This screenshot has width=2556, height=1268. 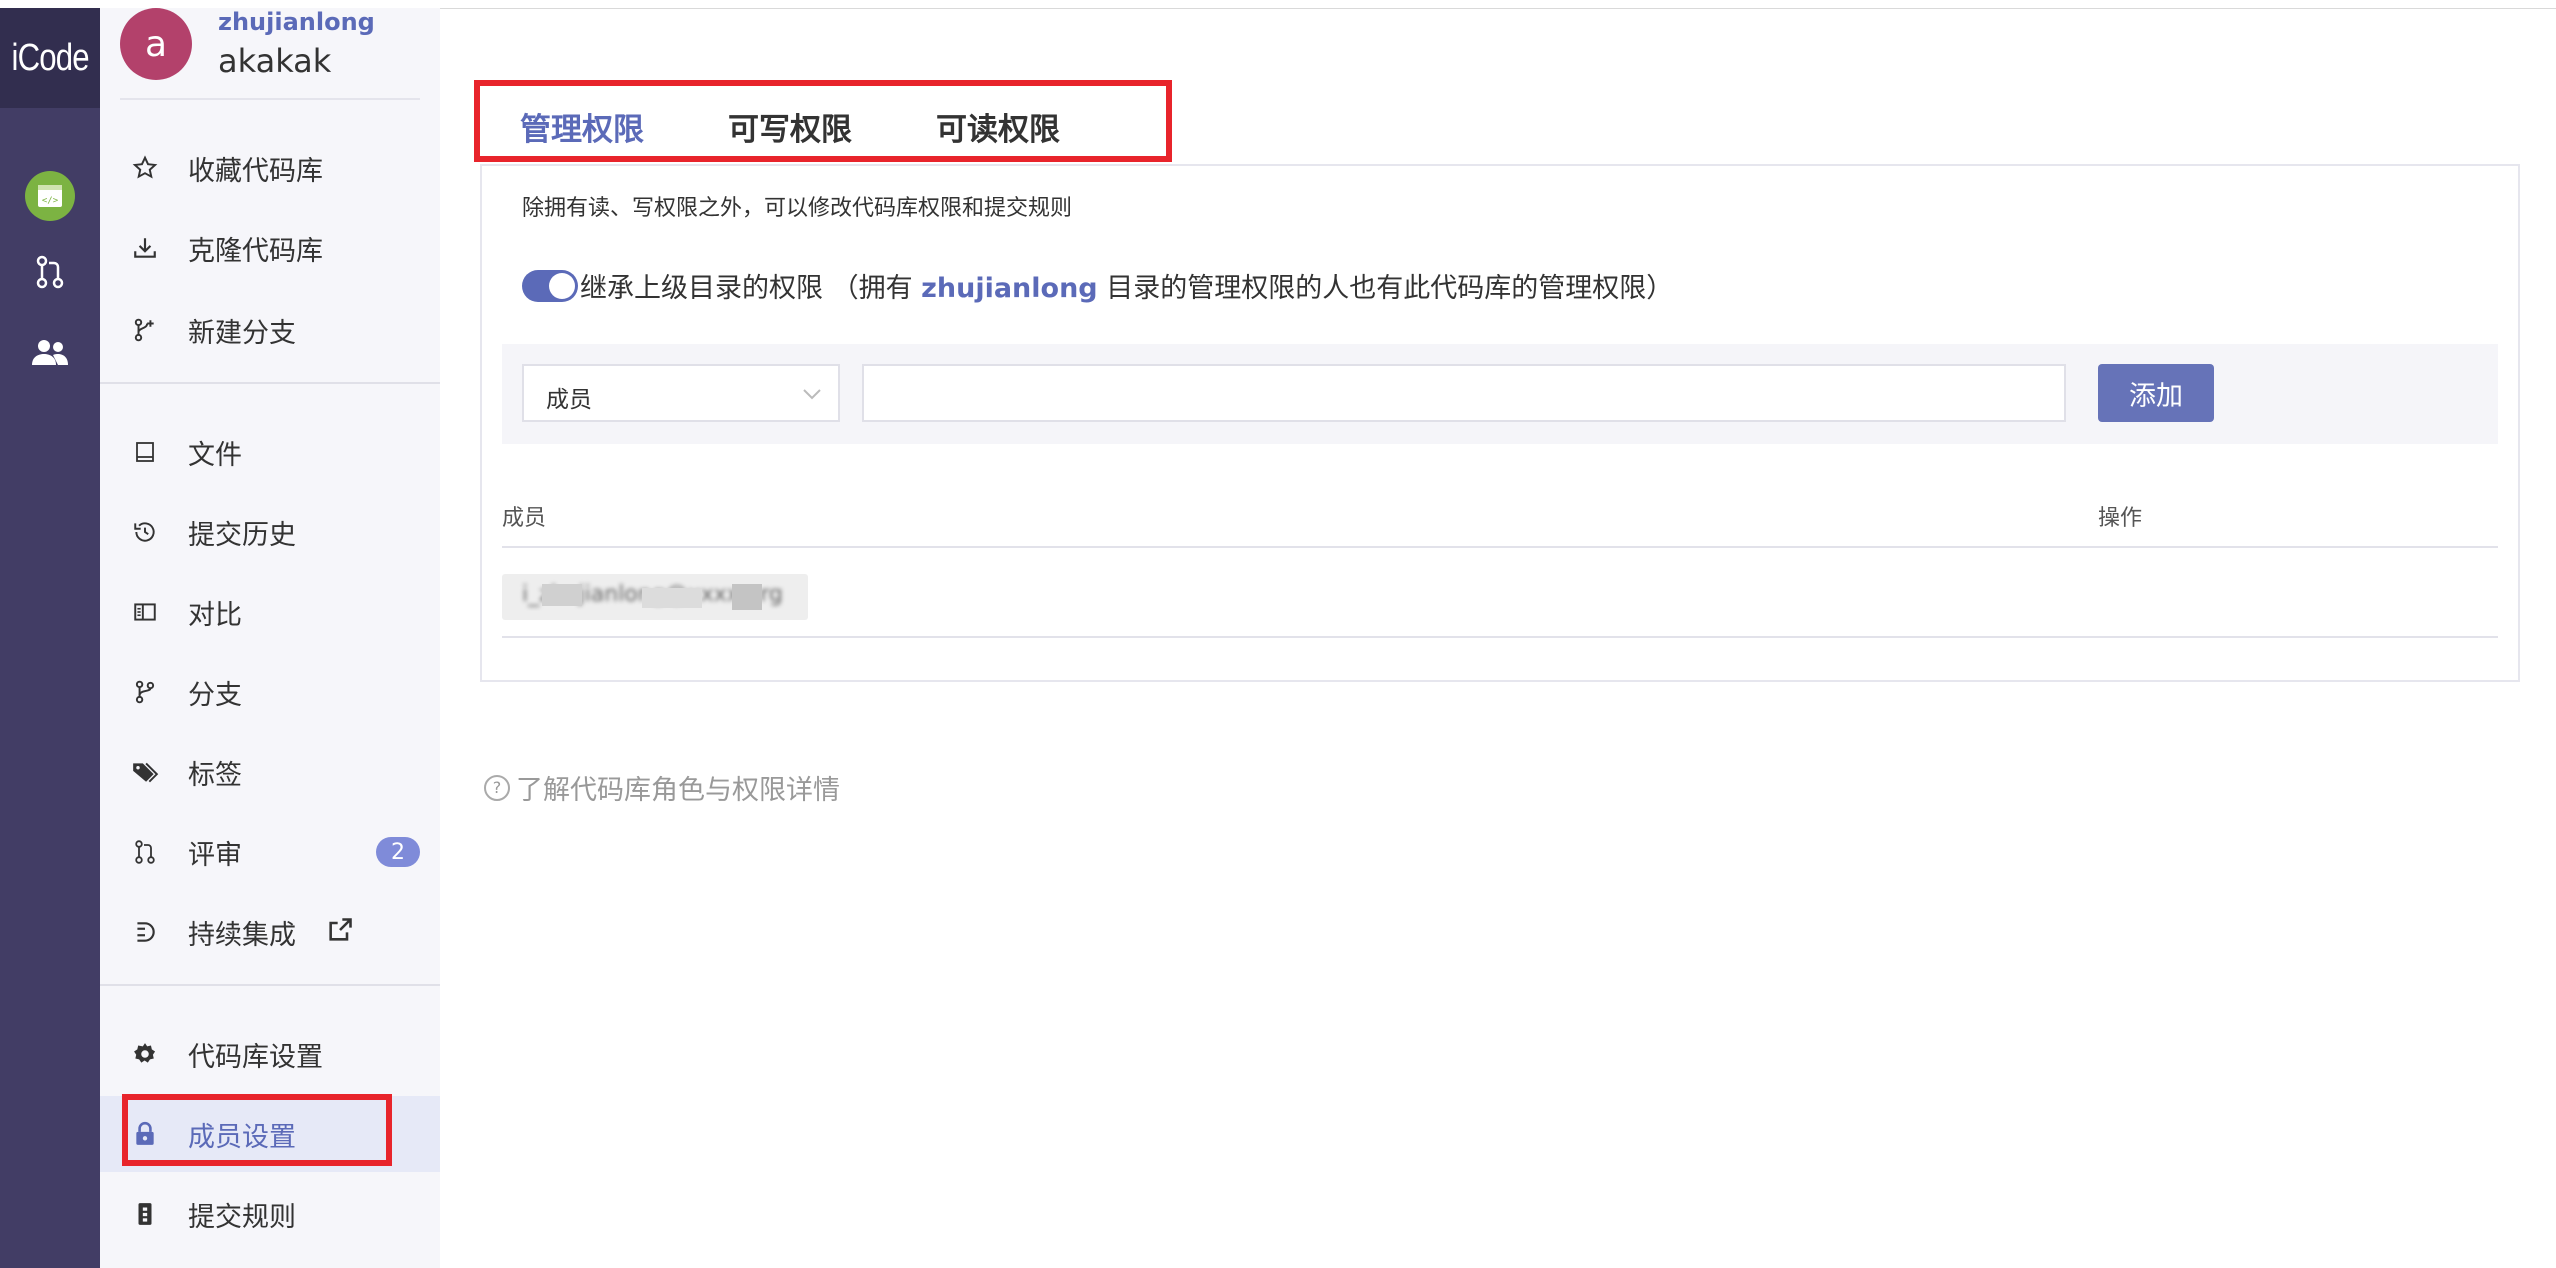 What do you see at coordinates (270, 612) in the screenshot?
I see `sidebar-item-compare: 对比` at bounding box center [270, 612].